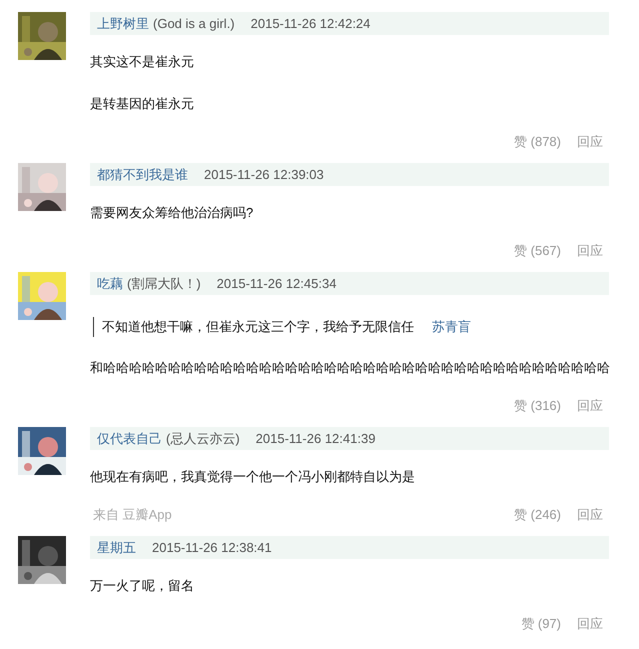  Describe the element at coordinates (142, 175) in the screenshot. I see `user-link: 都猜不到我是谁` at that location.